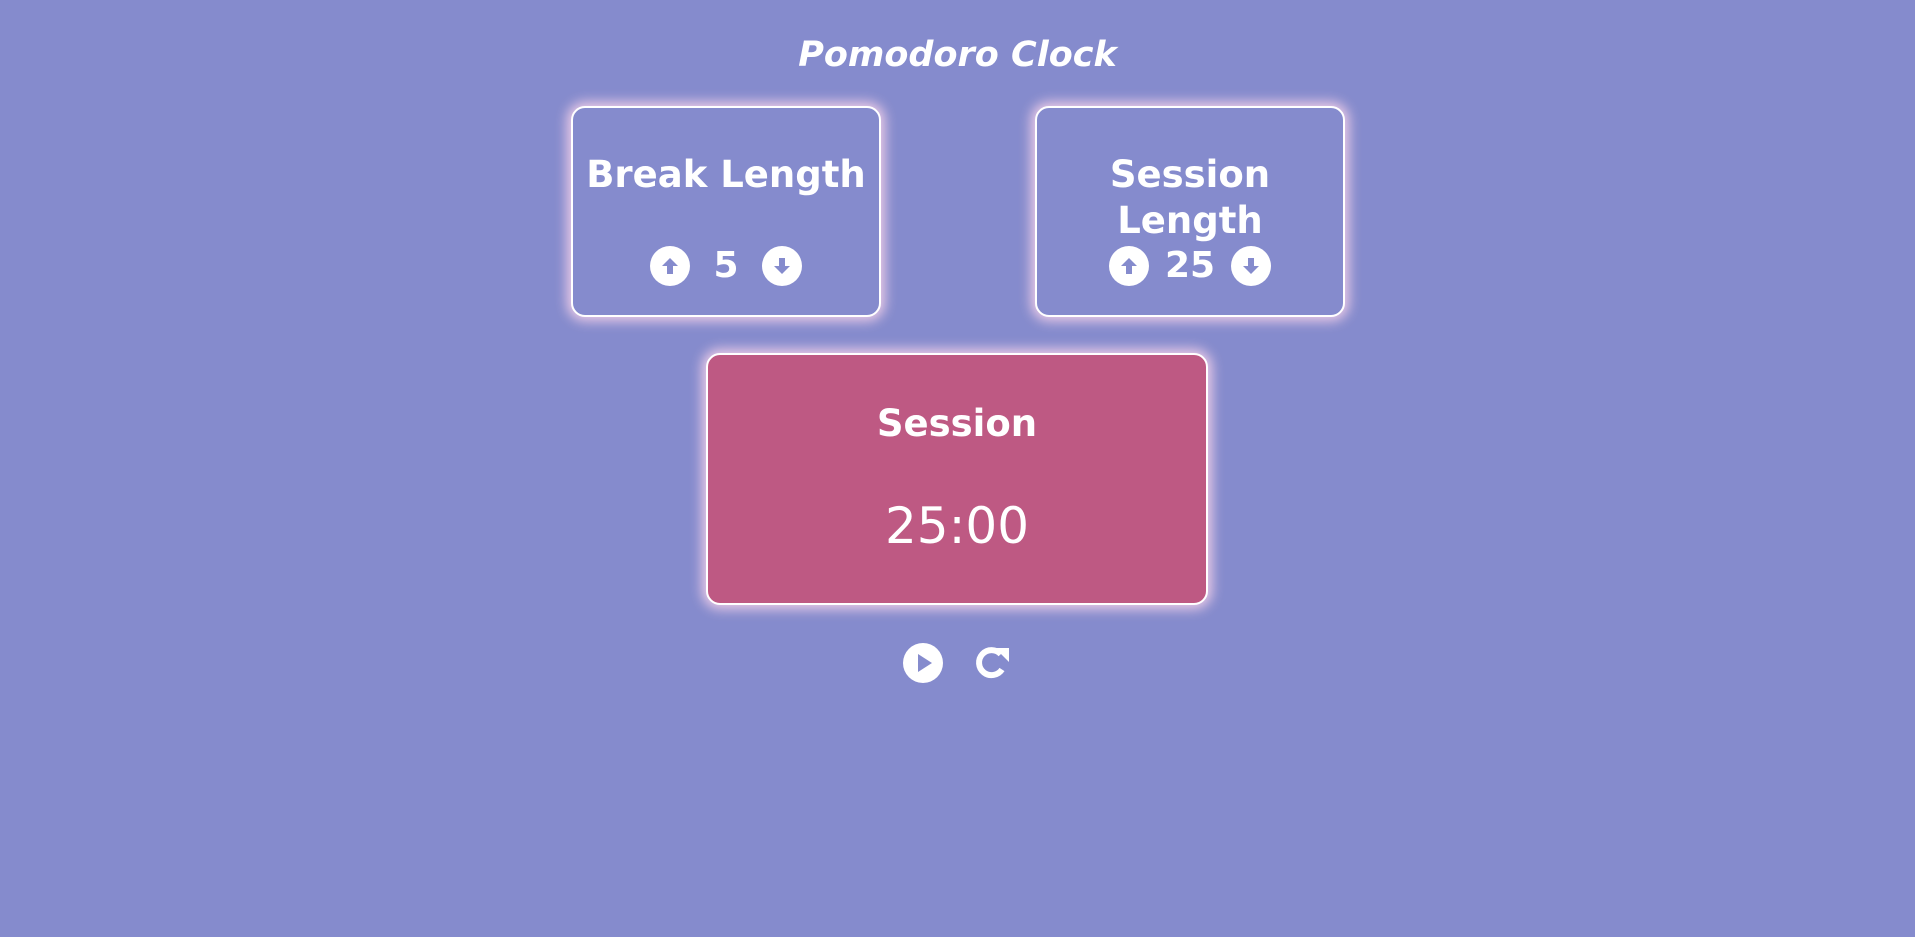  I want to click on break-length-label: Break Length, so click(726, 174).